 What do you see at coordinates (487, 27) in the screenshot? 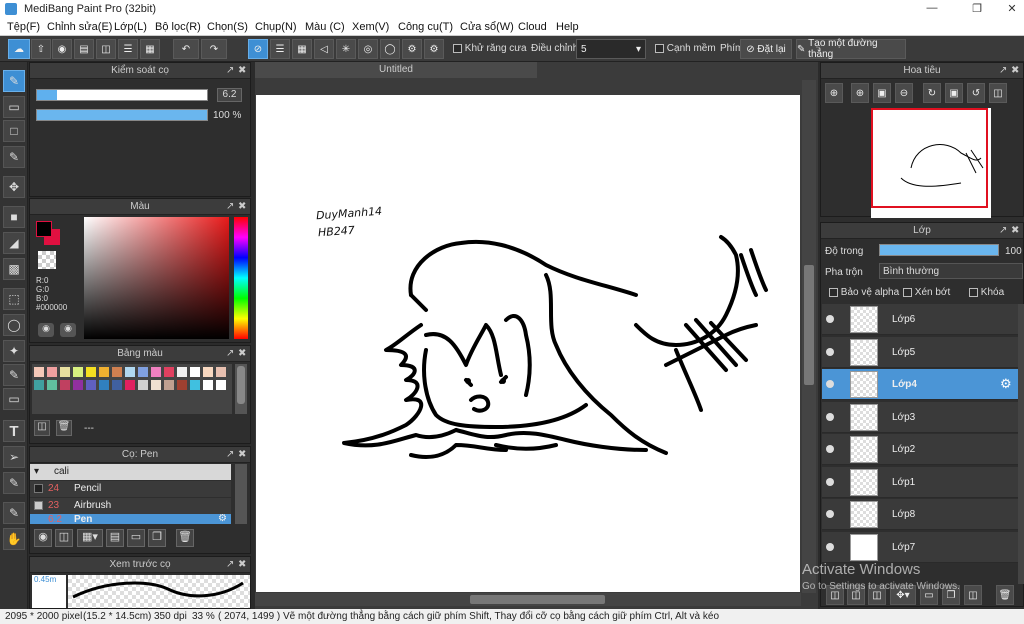
I see `menu-window: Cửa sổ(W)` at bounding box center [487, 27].